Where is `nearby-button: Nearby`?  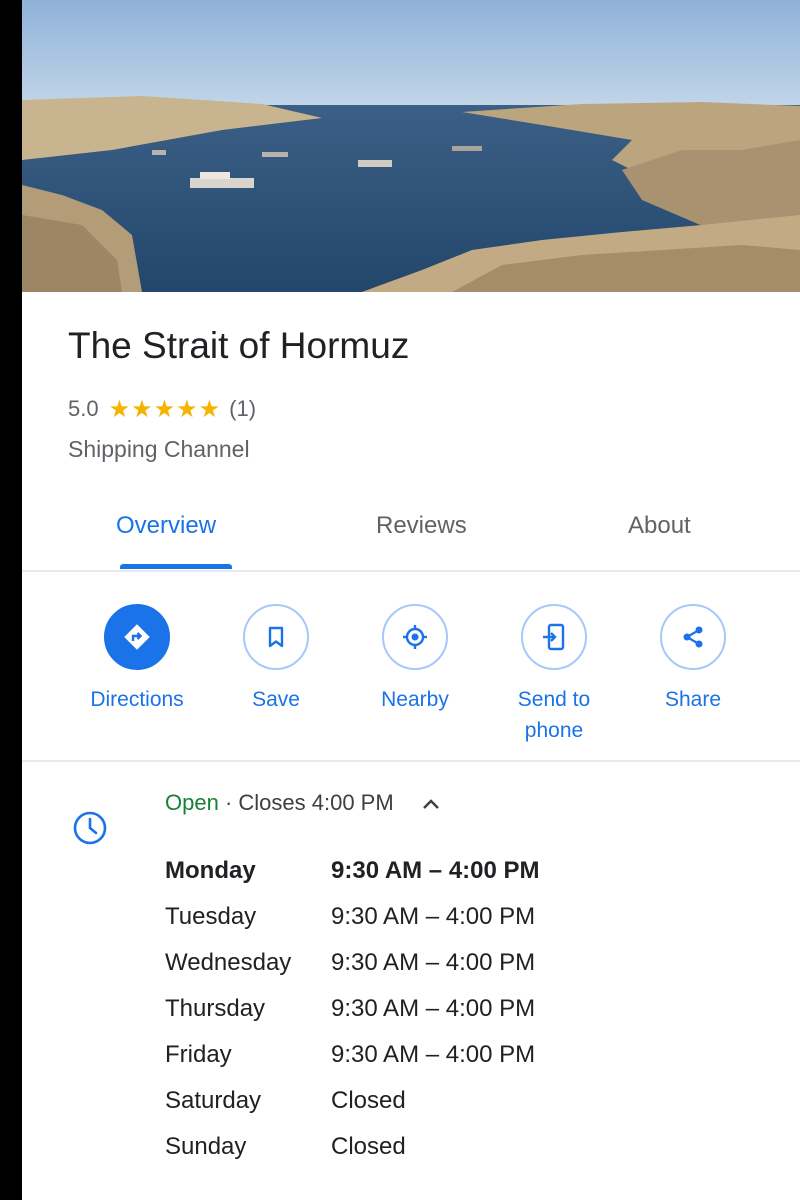 nearby-button: Nearby is located at coordinates (415, 659).